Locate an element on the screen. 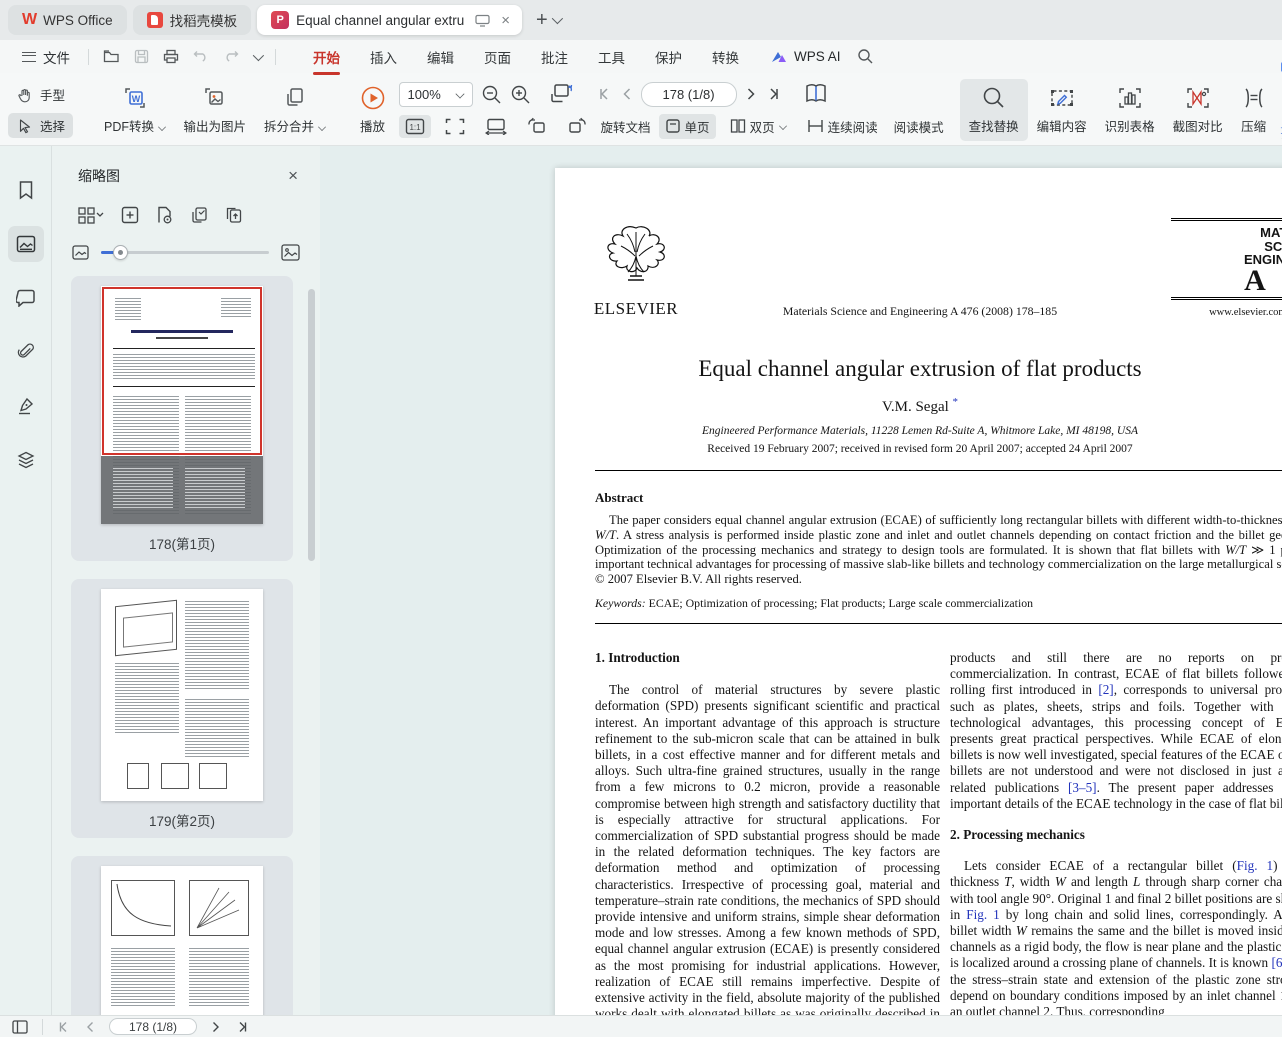 This screenshot has width=1282, height=1037. redo-icon is located at coordinates (231, 56).